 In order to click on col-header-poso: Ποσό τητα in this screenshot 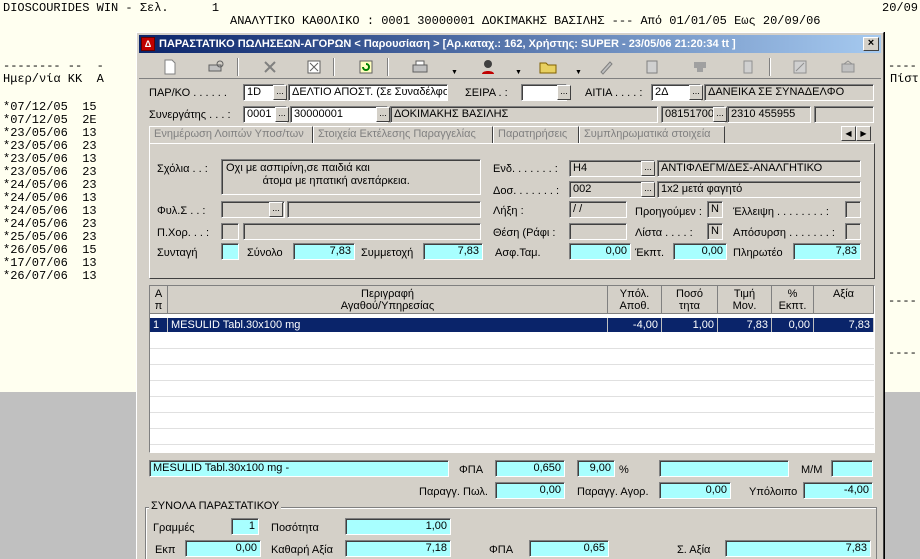, I will do `click(690, 300)`.